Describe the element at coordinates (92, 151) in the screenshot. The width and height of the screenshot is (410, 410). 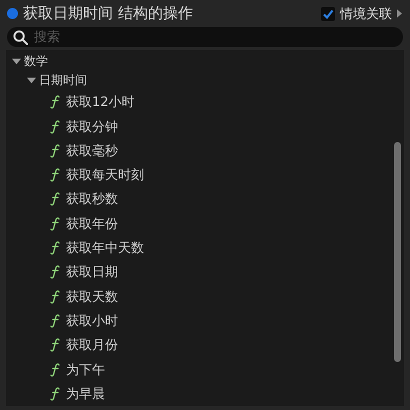
I see `action-item: 获取毫秒` at that location.